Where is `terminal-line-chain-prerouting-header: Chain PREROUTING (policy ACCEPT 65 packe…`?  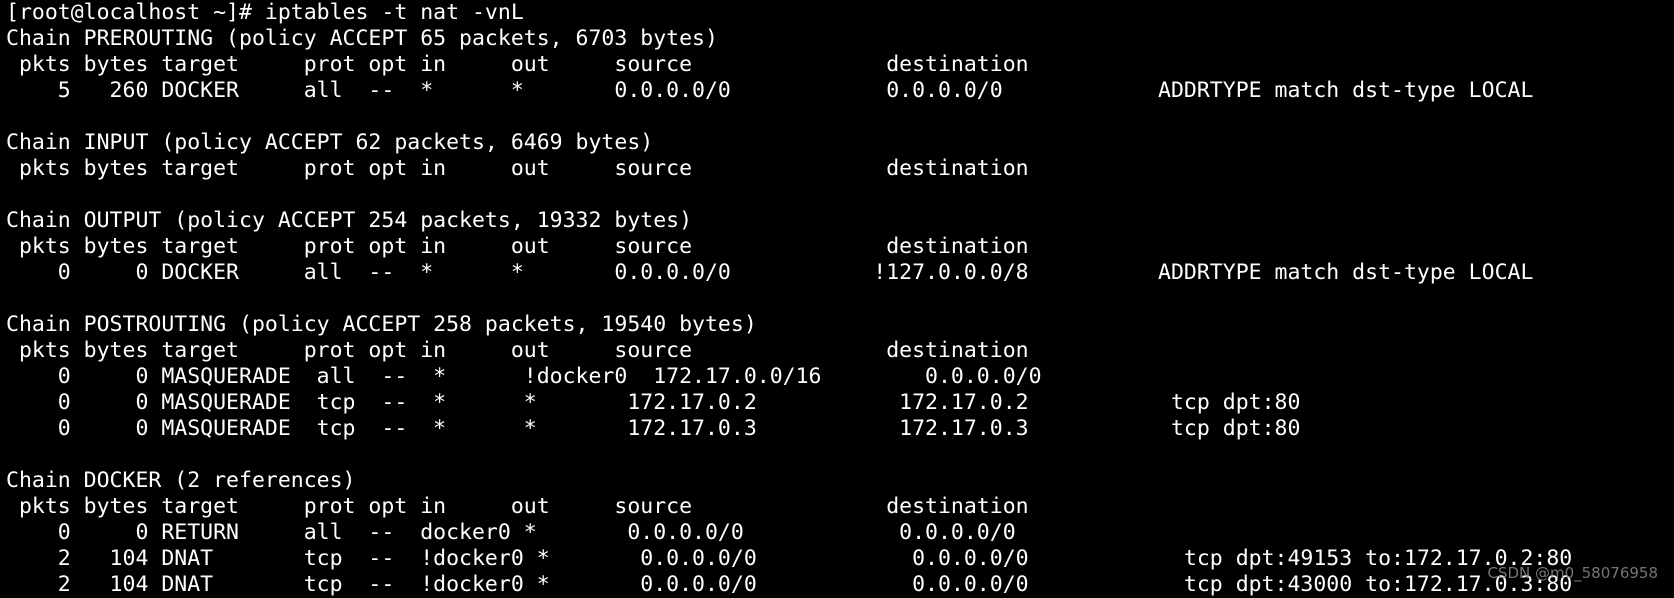 terminal-line-chain-prerouting-header: Chain PREROUTING (policy ACCEPT 65 packe… is located at coordinates (362, 38).